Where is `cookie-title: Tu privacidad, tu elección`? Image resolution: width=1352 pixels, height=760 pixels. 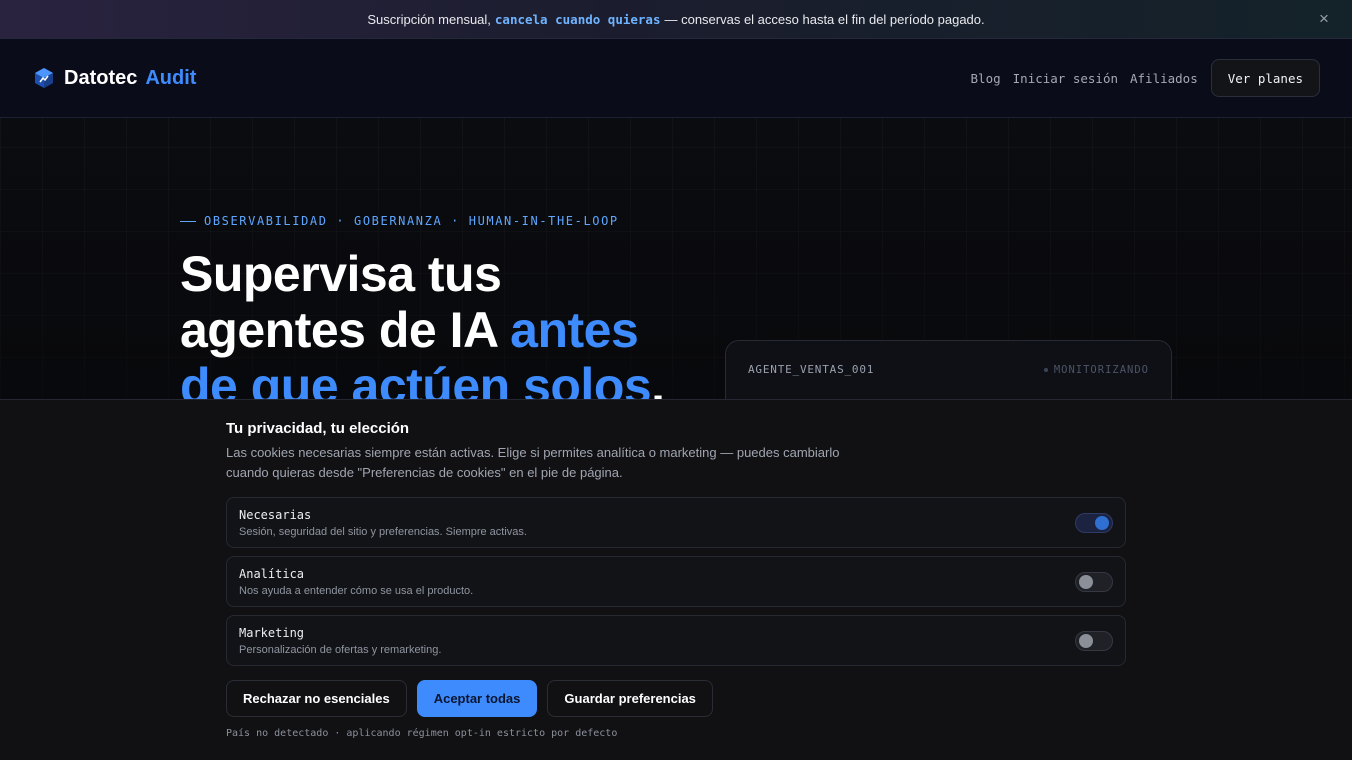 cookie-title: Tu privacidad, tu elección is located at coordinates (318, 428).